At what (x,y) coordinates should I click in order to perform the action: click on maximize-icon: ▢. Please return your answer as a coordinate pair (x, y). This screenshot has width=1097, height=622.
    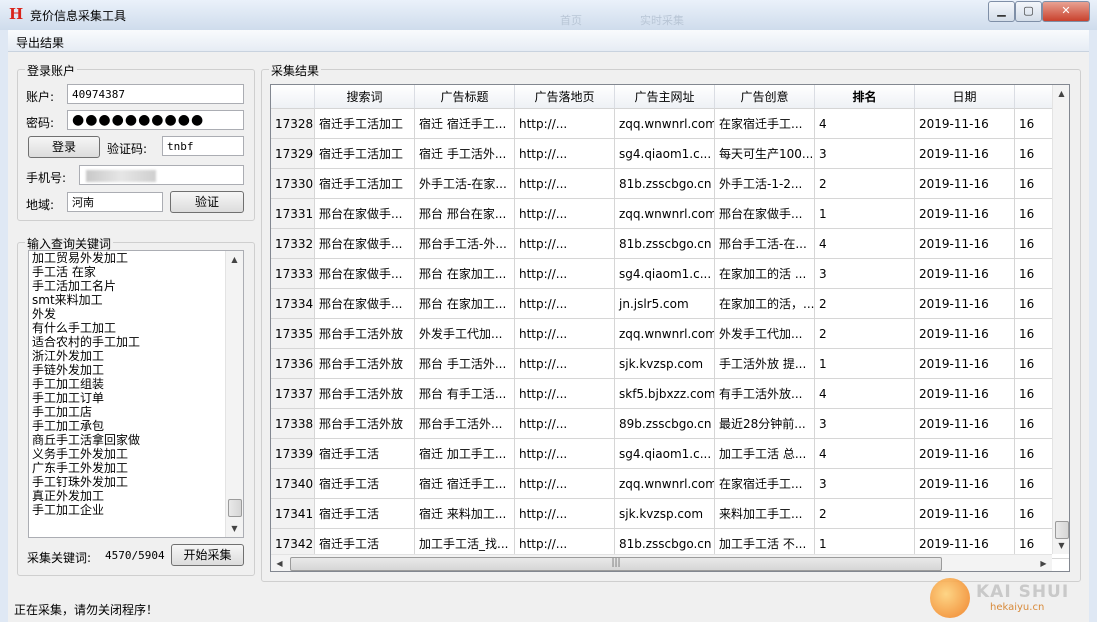
    Looking at the image, I should click on (1028, 10).